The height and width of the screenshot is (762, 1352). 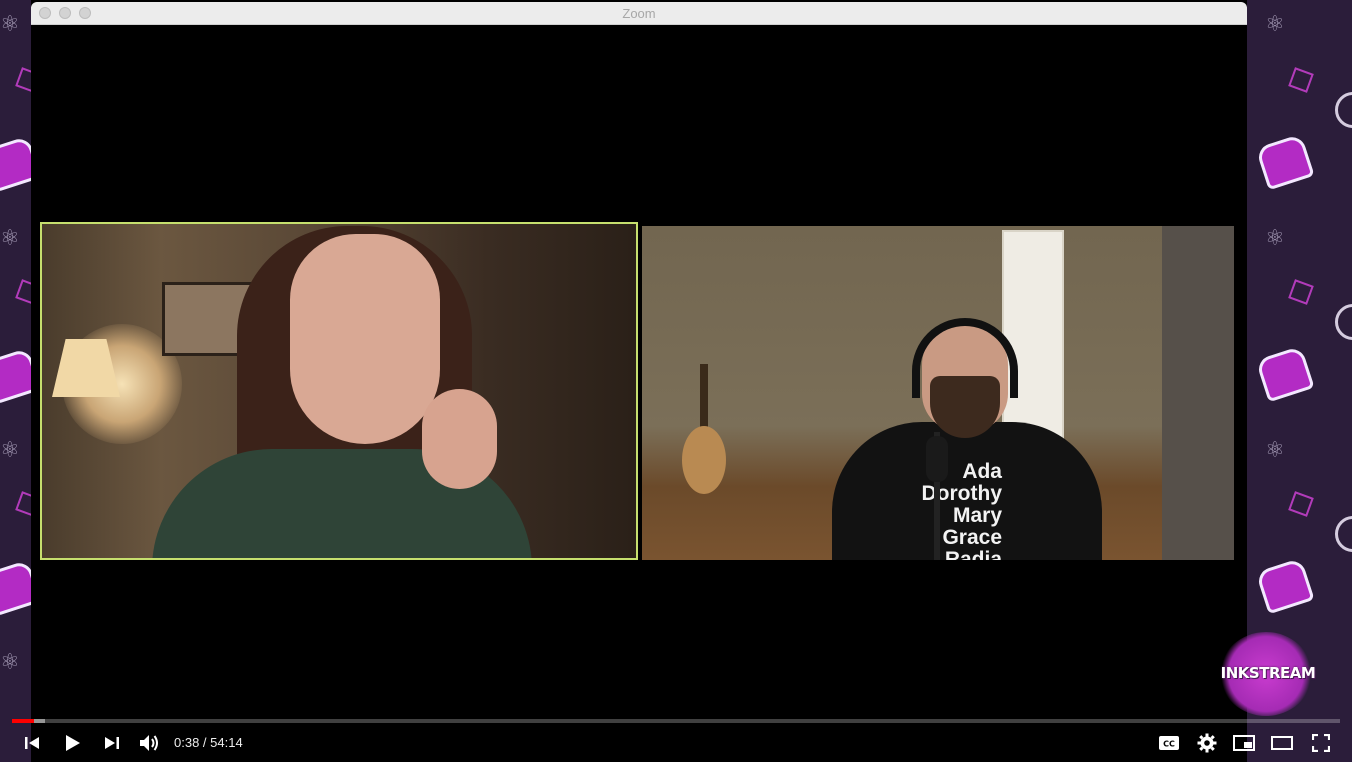 I want to click on progress-played, so click(x=23, y=721).